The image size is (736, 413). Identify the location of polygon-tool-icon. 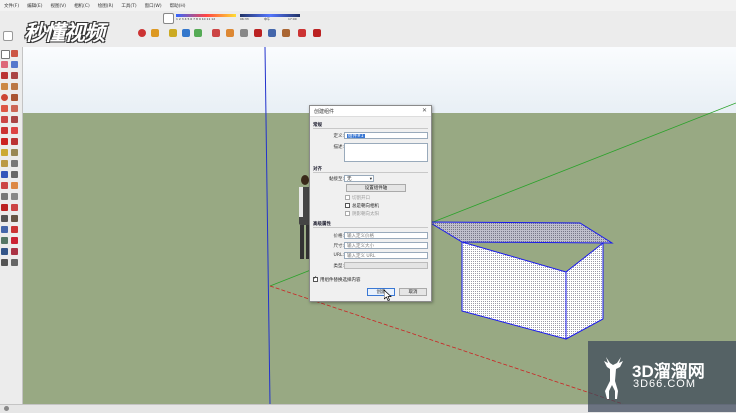
(14, 97).